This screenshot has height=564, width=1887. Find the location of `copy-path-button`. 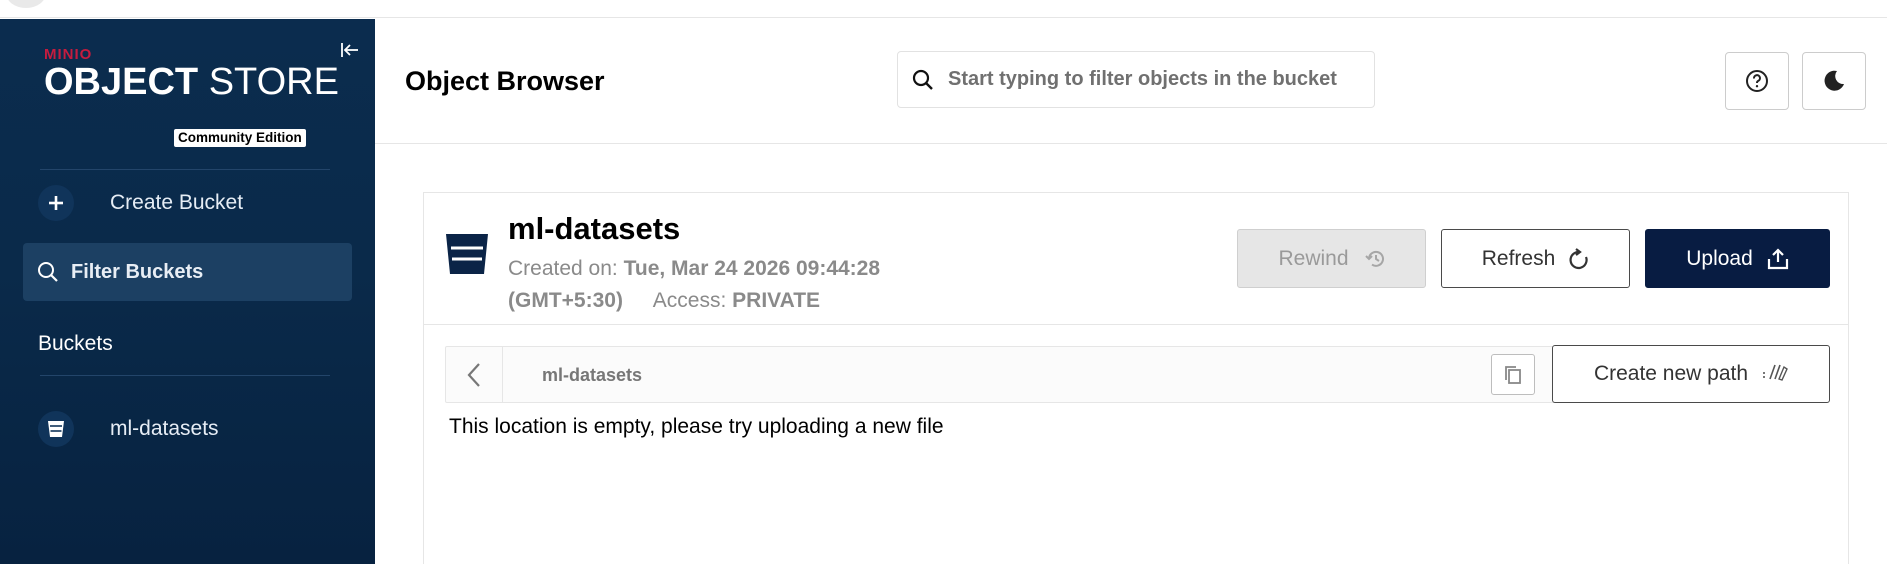

copy-path-button is located at coordinates (1513, 374).